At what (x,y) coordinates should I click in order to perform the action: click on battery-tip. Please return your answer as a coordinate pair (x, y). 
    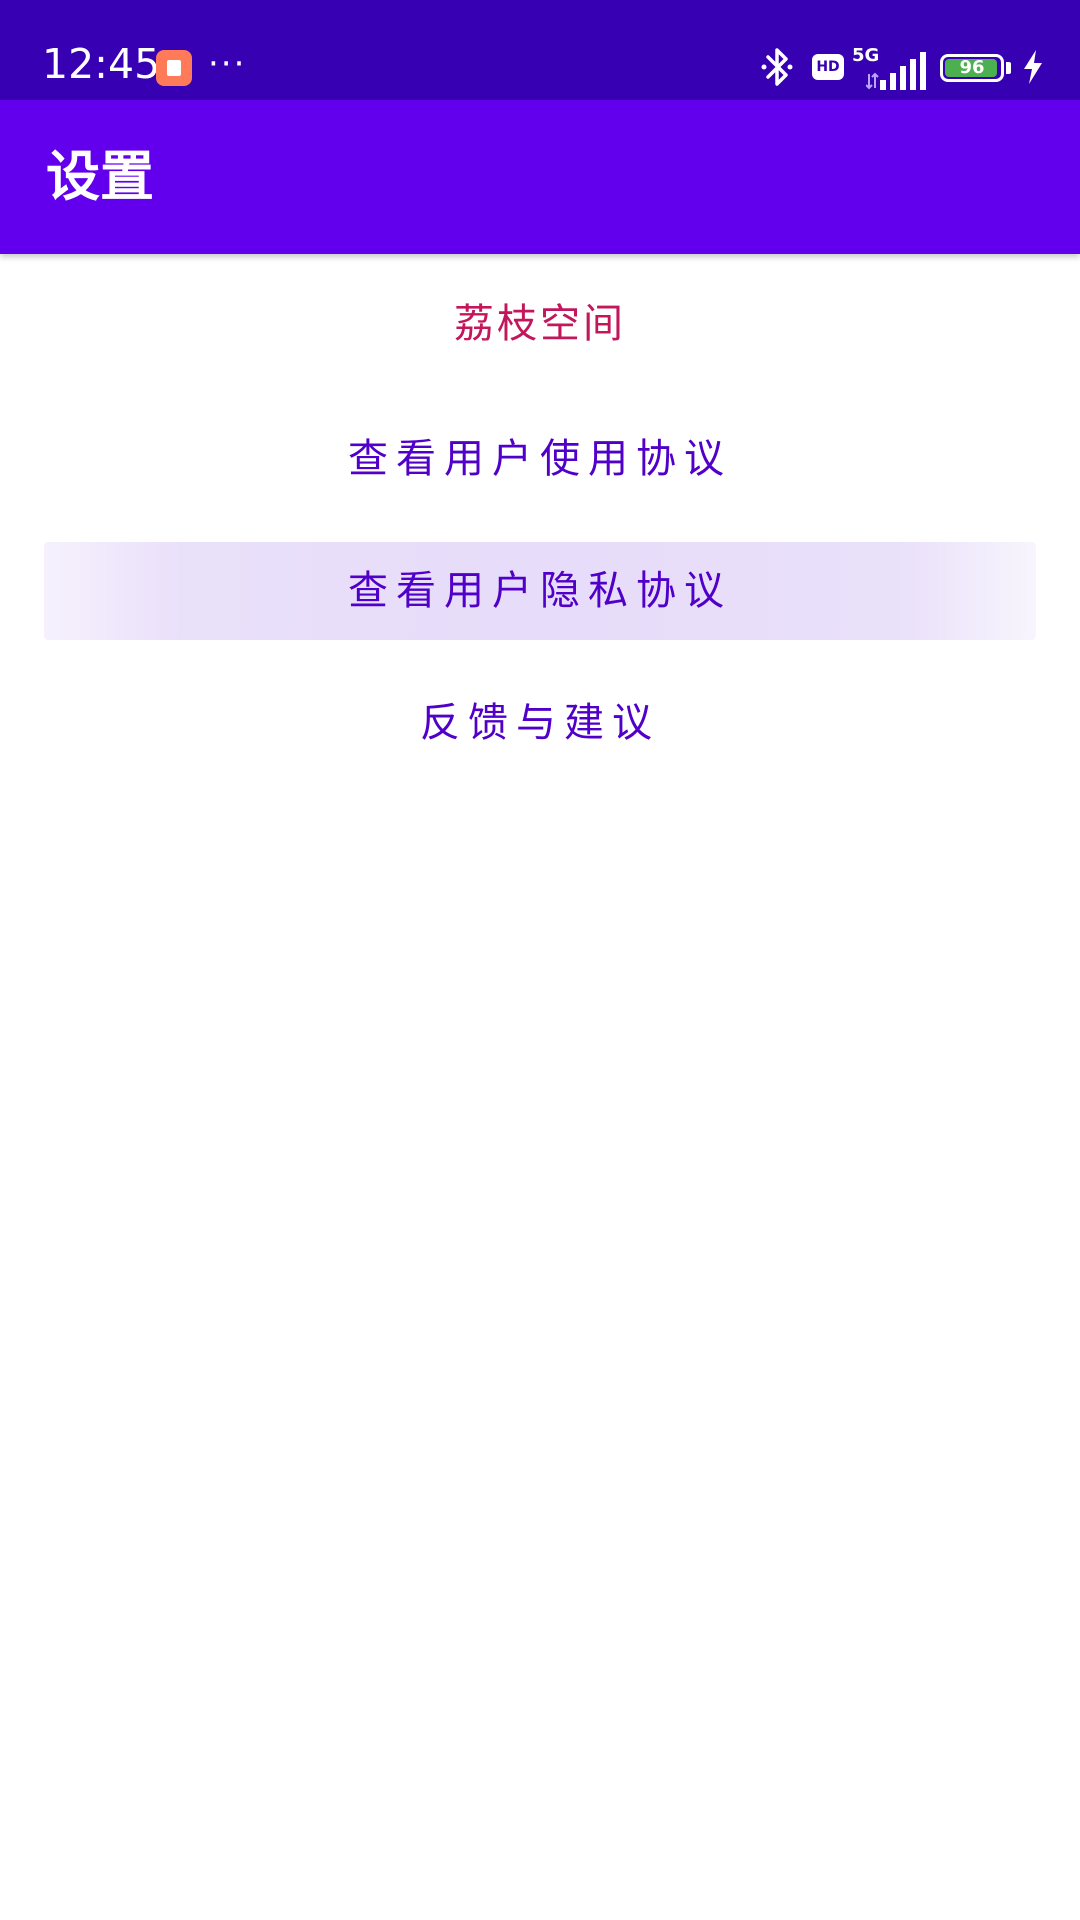
    Looking at the image, I should click on (1008, 68).